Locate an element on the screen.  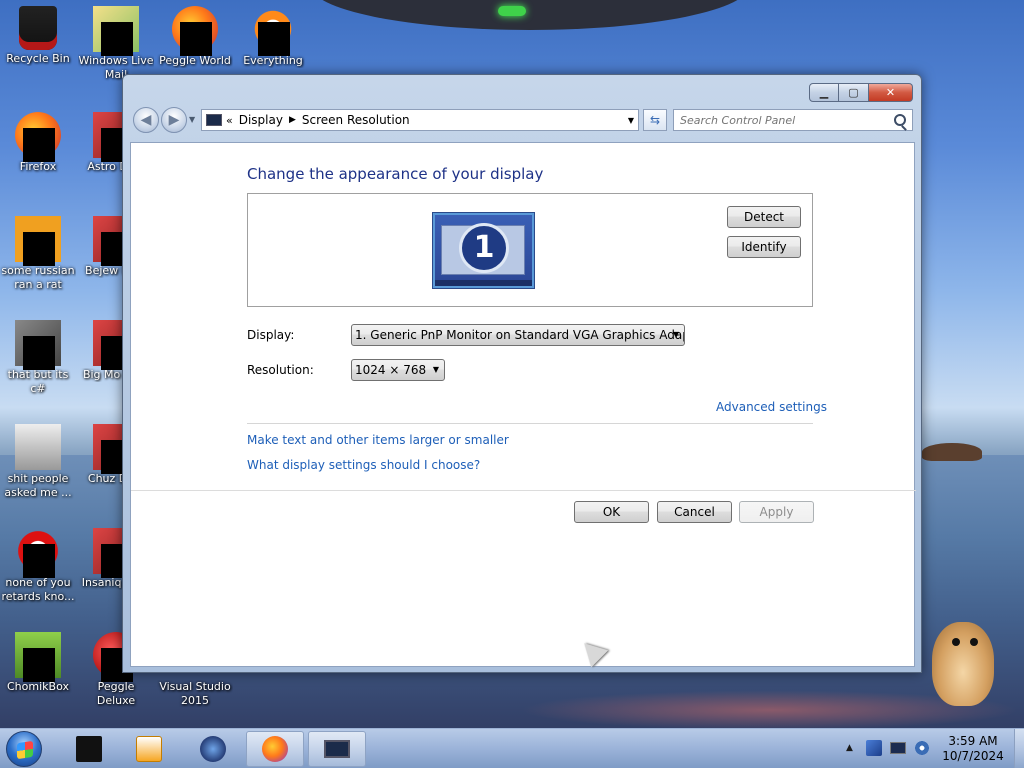
hamster-gadget is located at coordinates (962, 656).